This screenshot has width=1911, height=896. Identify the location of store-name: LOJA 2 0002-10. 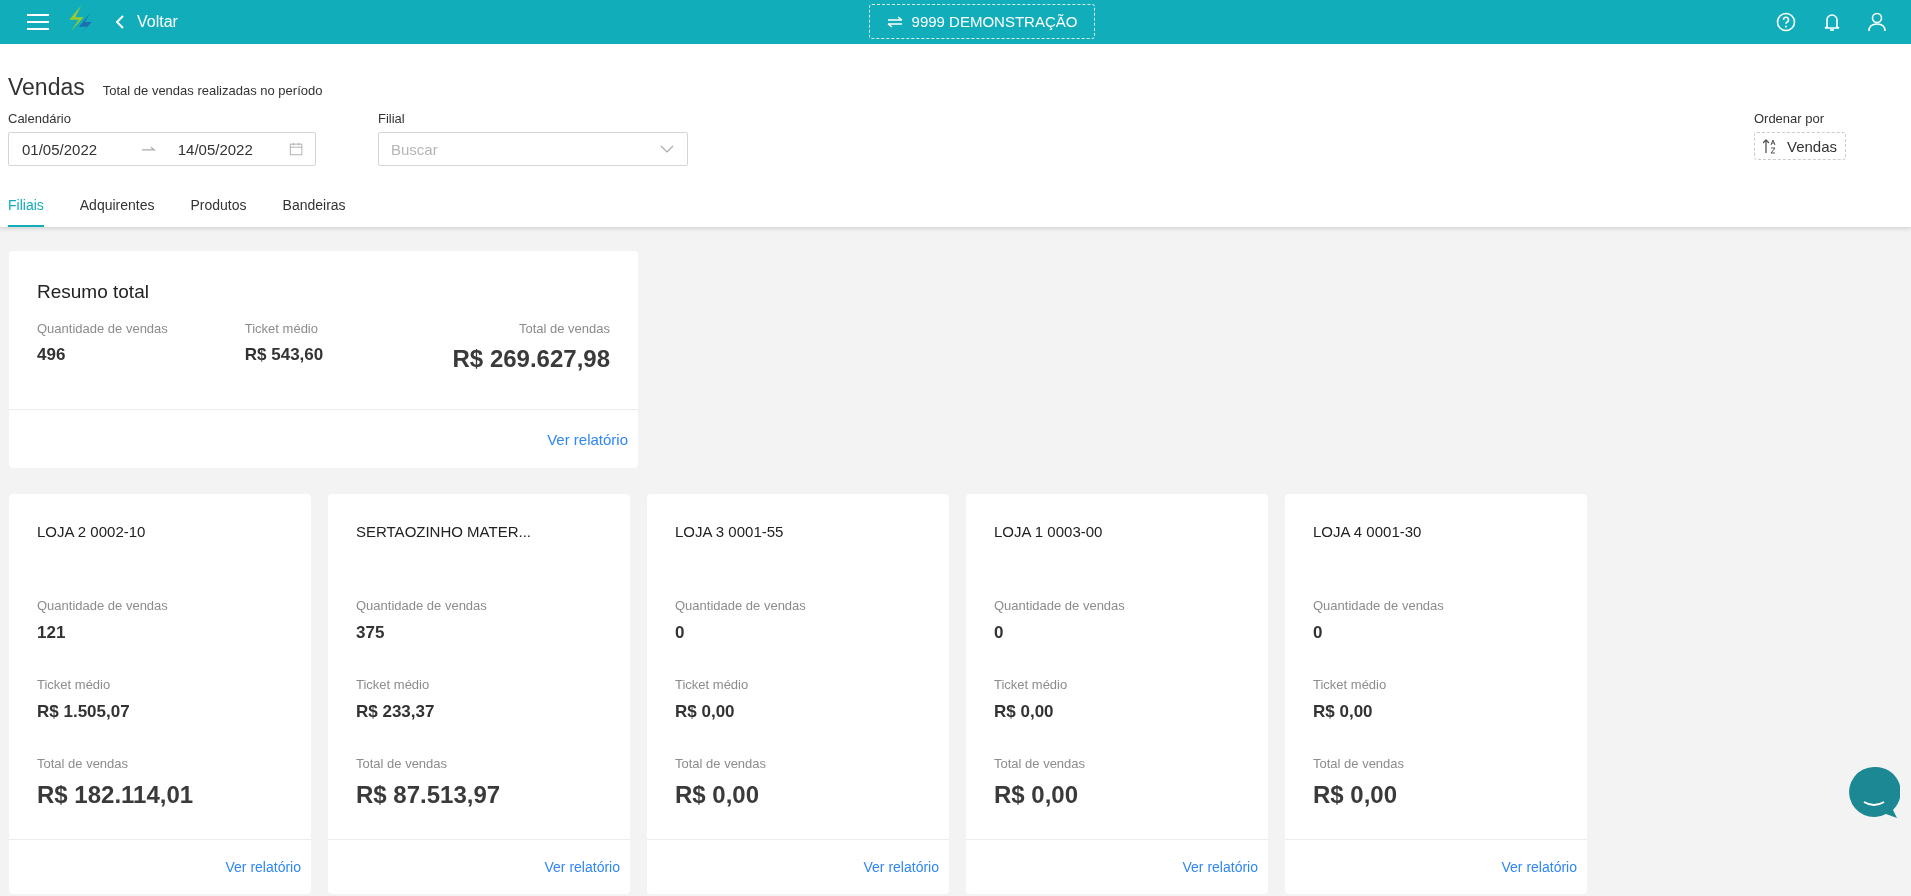
(91, 531).